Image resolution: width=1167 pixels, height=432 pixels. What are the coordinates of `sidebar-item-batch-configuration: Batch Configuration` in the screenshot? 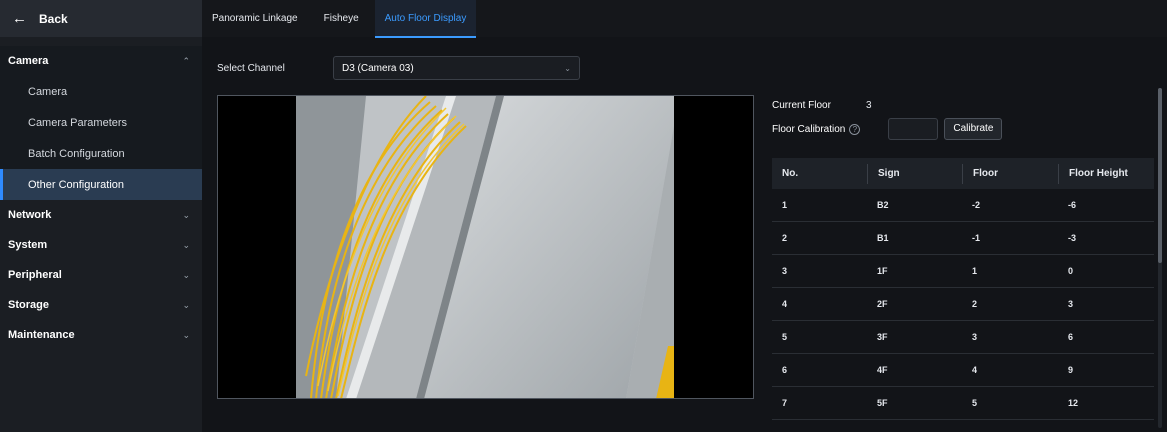 It's located at (101, 153).